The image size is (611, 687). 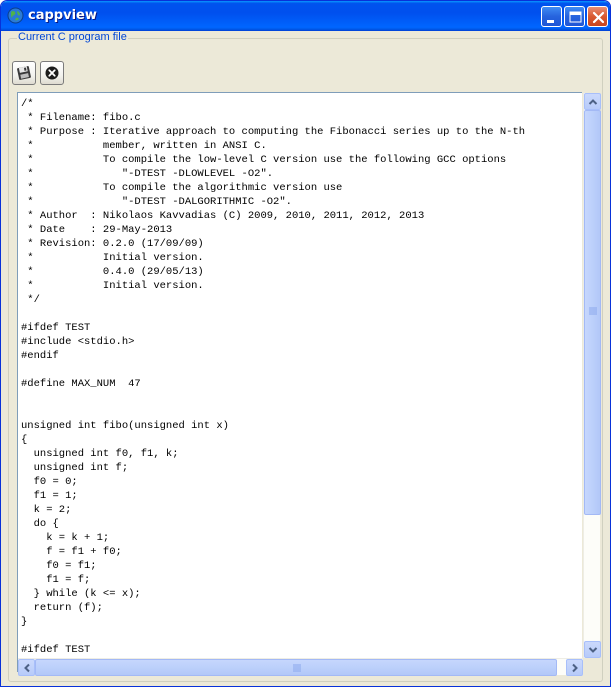 I want to click on code-line: do {, so click(x=40, y=524).